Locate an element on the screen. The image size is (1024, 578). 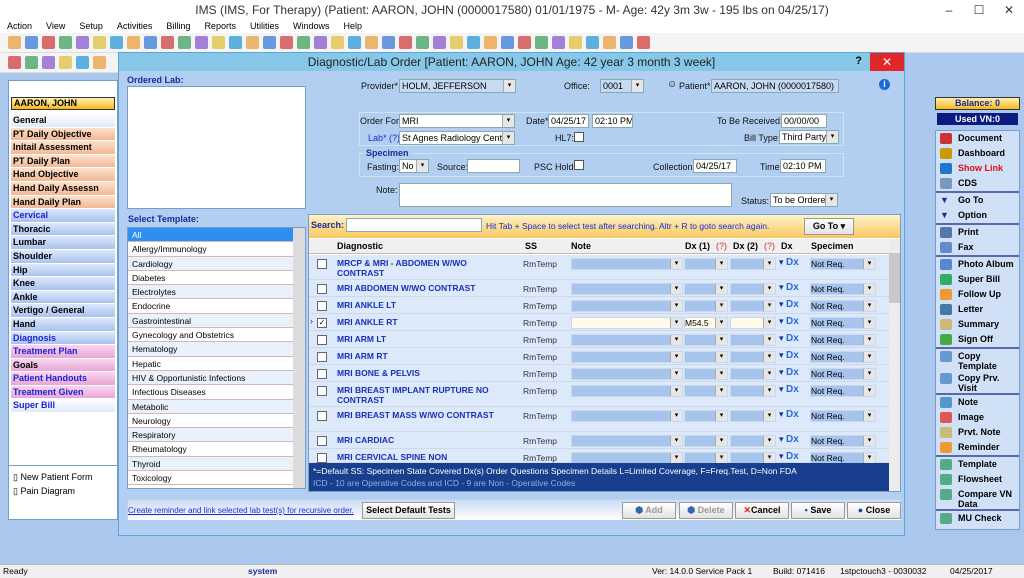
template-item: Rheumatology is located at coordinates (210, 449).